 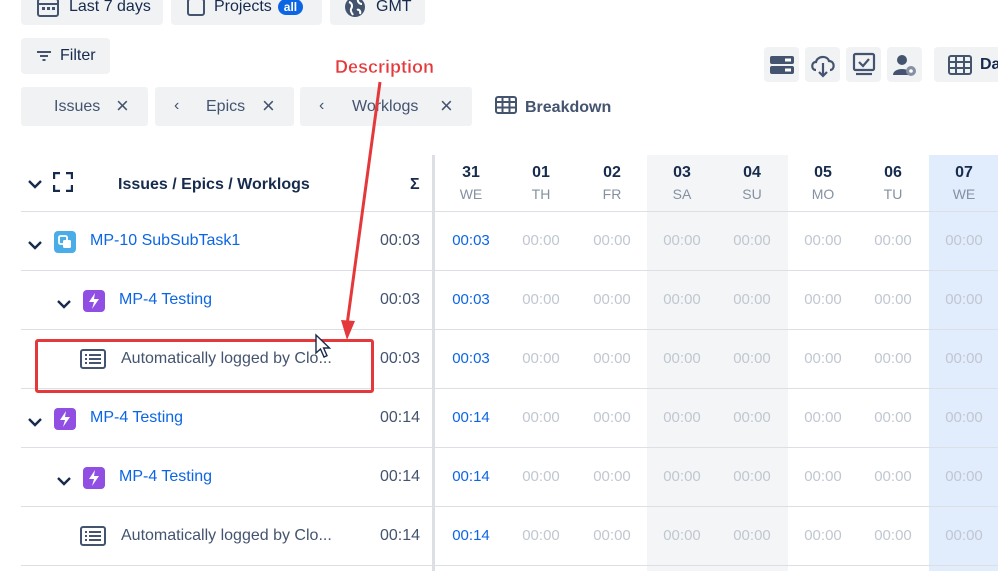 What do you see at coordinates (361, 210) in the screenshot?
I see `annotation-arrow` at bounding box center [361, 210].